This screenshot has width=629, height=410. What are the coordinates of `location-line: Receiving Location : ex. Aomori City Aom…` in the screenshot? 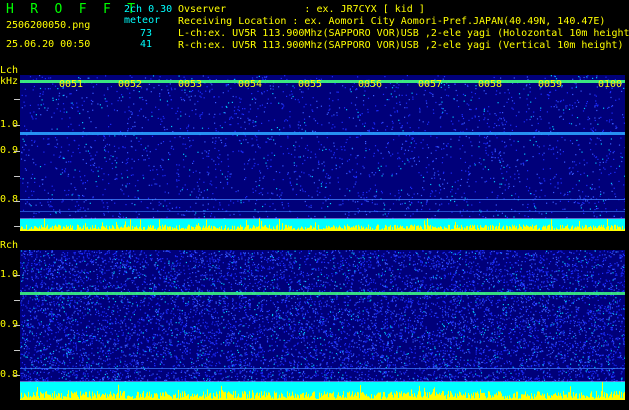 It's located at (392, 21).